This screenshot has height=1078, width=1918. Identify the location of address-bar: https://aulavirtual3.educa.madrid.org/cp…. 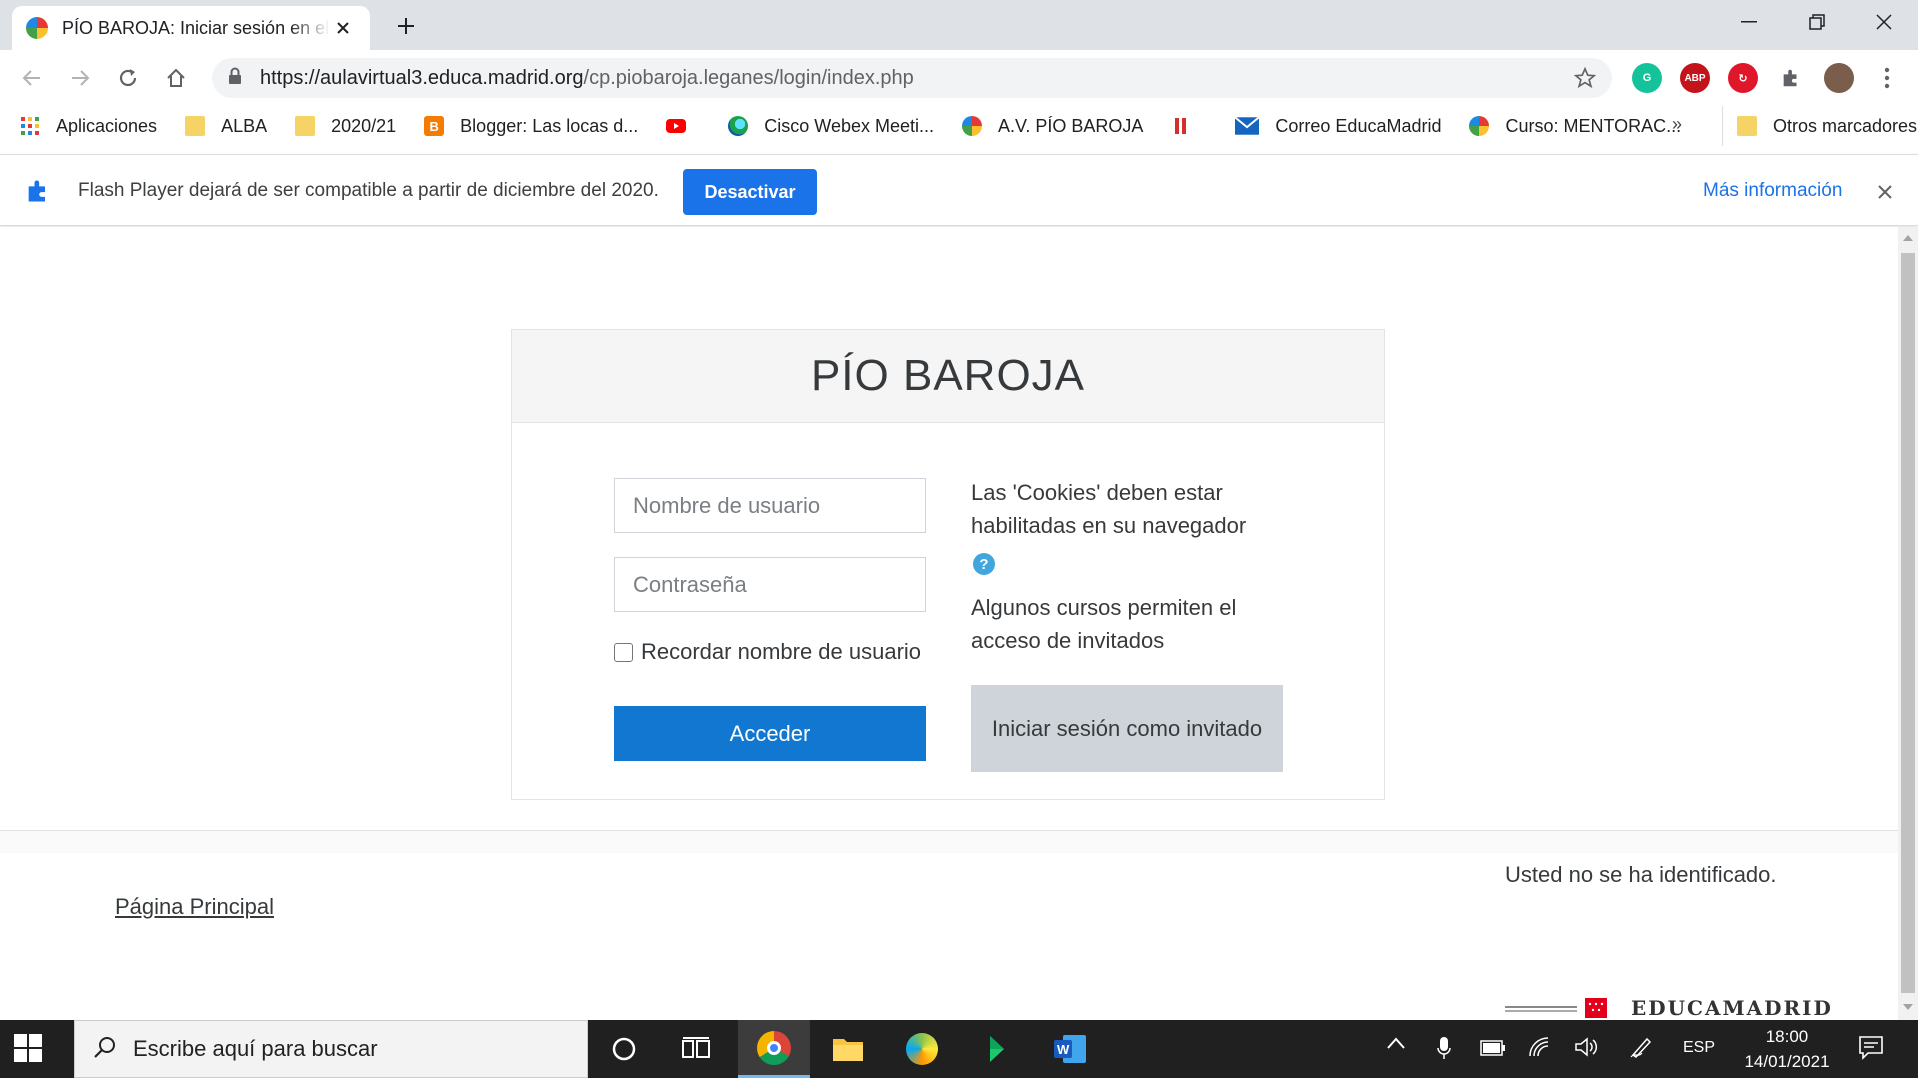
(912, 78).